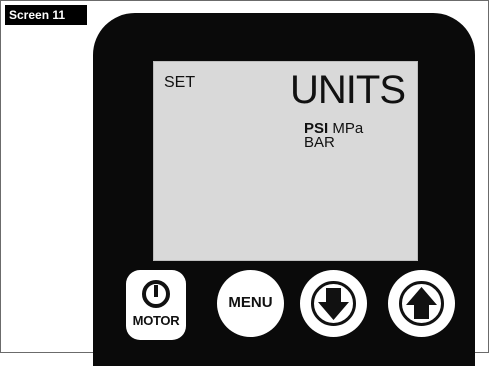 The height and width of the screenshot is (366, 489). What do you see at coordinates (156, 294) in the screenshot?
I see `power-icon` at bounding box center [156, 294].